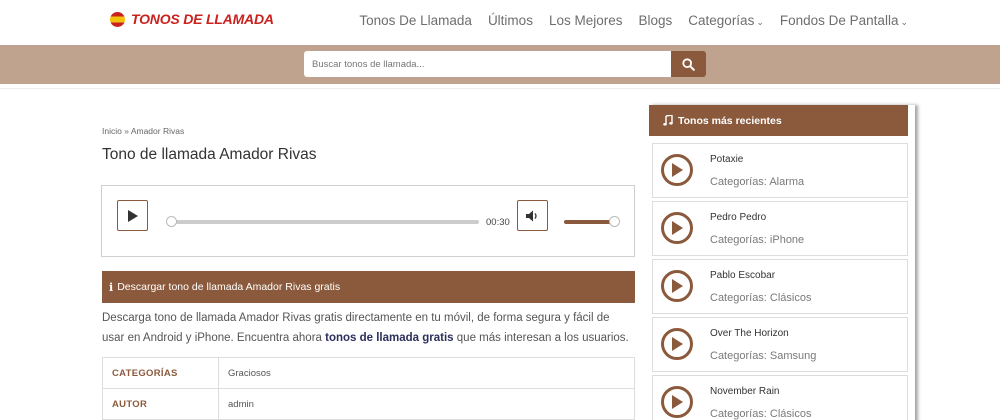  What do you see at coordinates (656, 20) in the screenshot?
I see `nav-item-blogs: Blogs` at bounding box center [656, 20].